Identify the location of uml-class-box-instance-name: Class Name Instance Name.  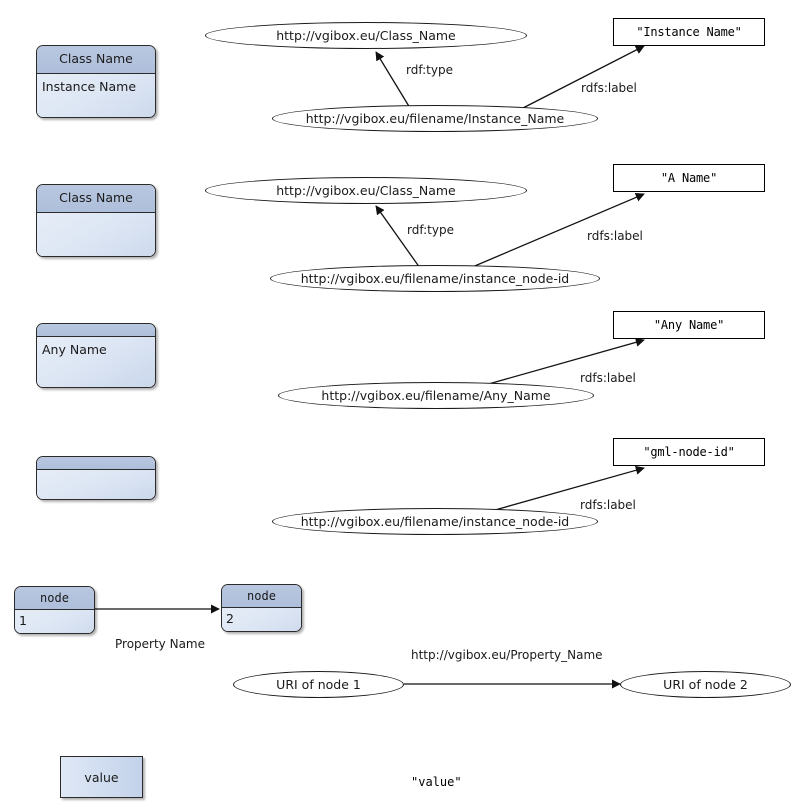
(96, 81).